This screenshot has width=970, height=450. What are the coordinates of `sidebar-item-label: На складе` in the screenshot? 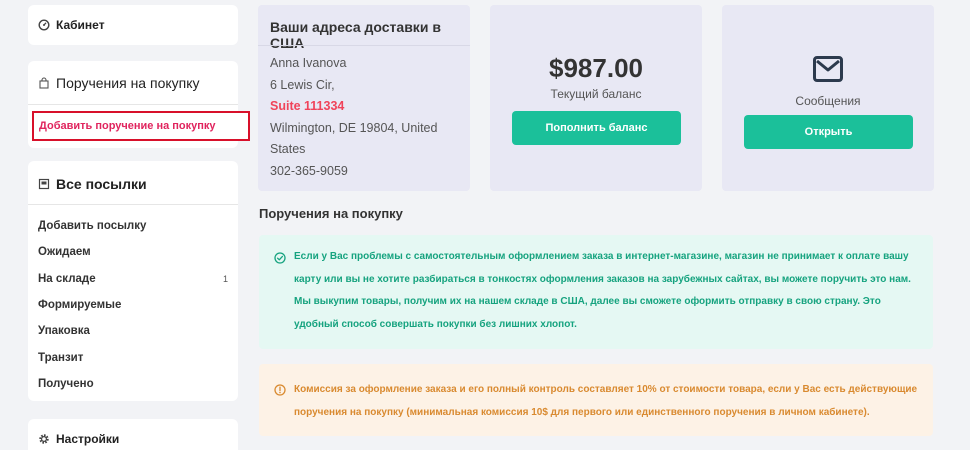 It's located at (67, 278).